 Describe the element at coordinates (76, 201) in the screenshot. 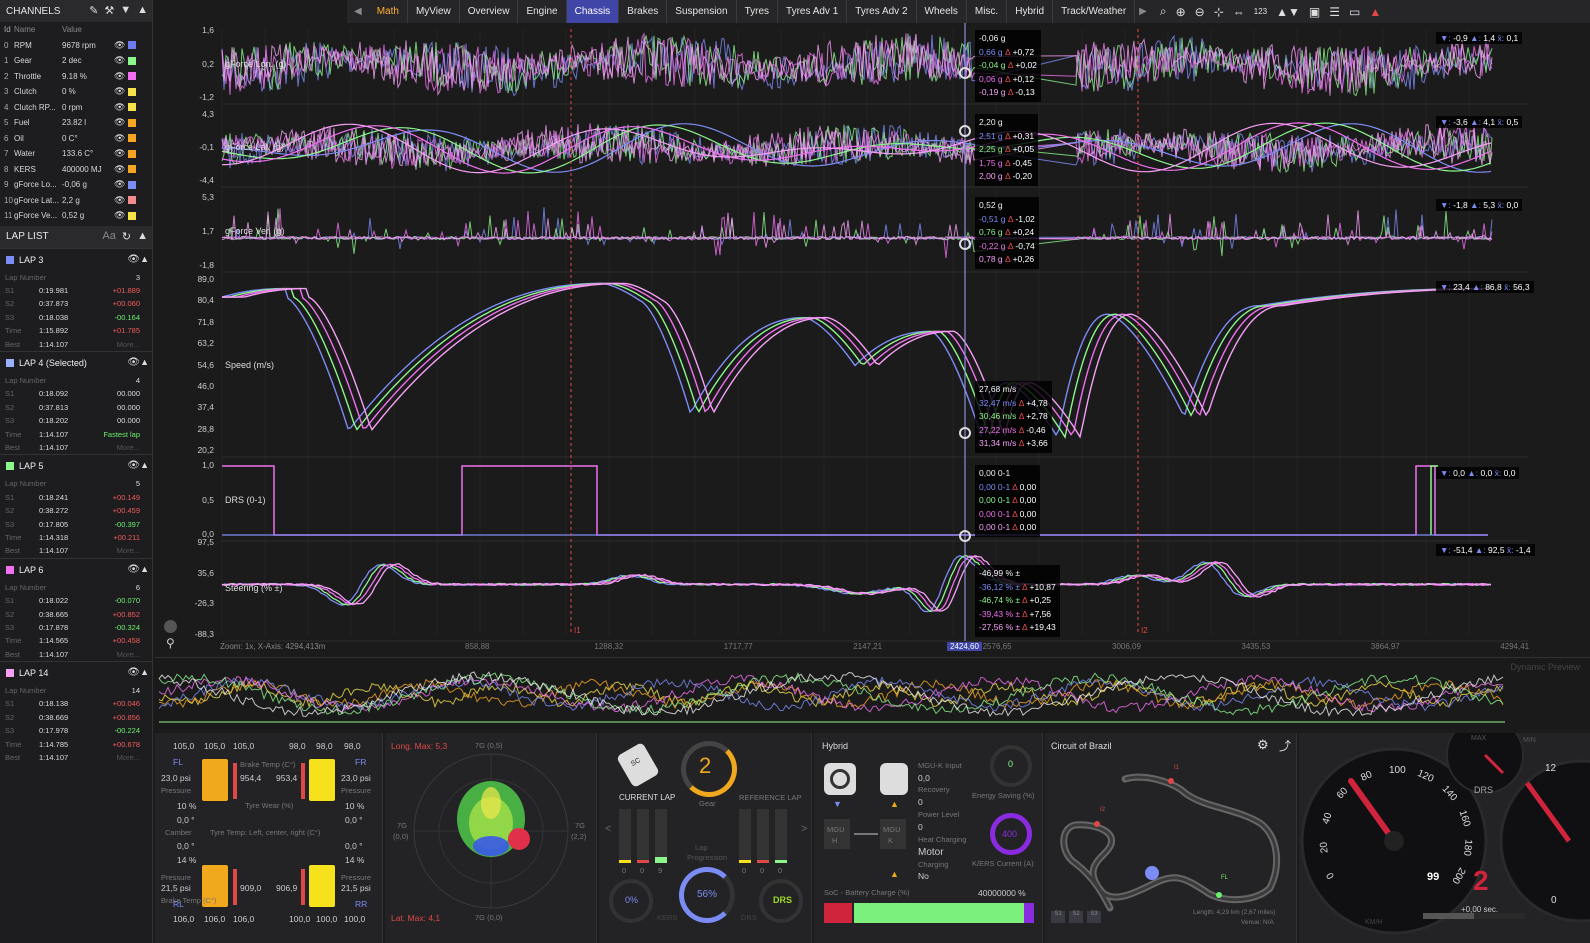

I see `channel-row: 10 gForce Lat... 2,2 g 👁` at that location.